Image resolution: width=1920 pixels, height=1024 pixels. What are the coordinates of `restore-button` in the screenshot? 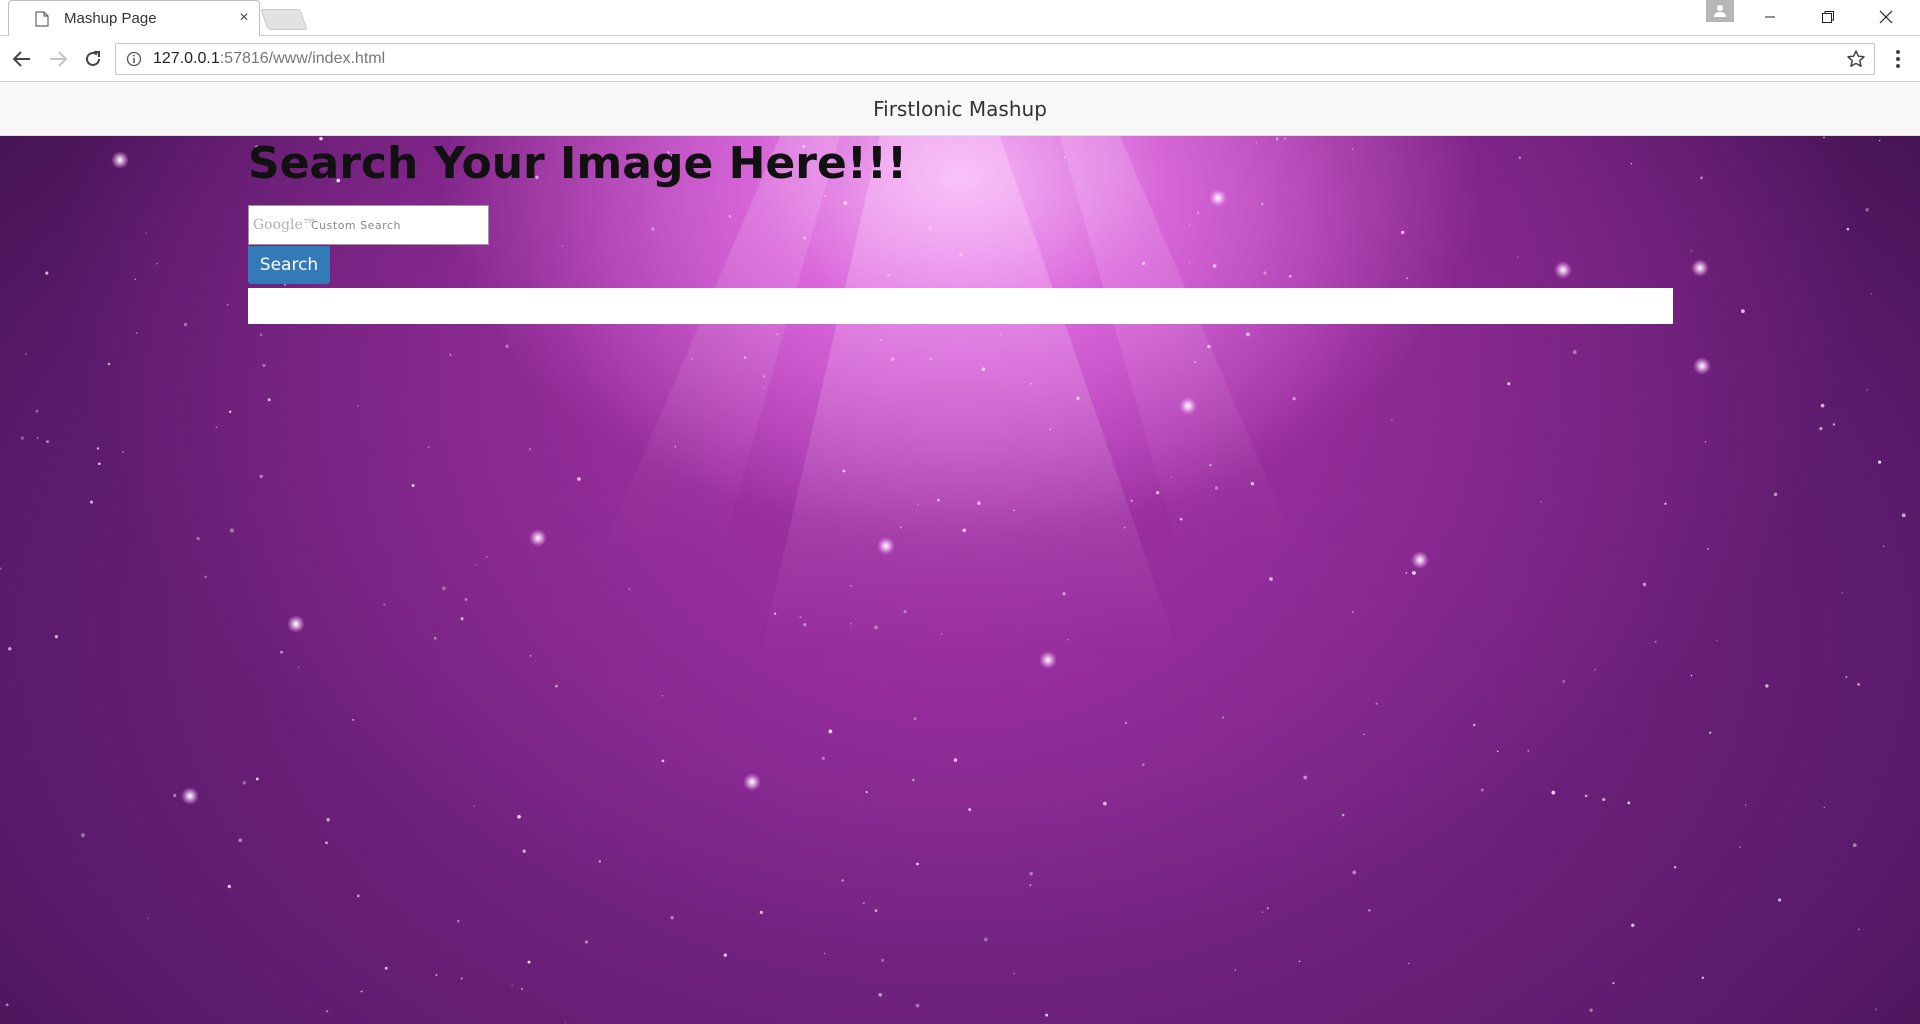 It's located at (1828, 17).